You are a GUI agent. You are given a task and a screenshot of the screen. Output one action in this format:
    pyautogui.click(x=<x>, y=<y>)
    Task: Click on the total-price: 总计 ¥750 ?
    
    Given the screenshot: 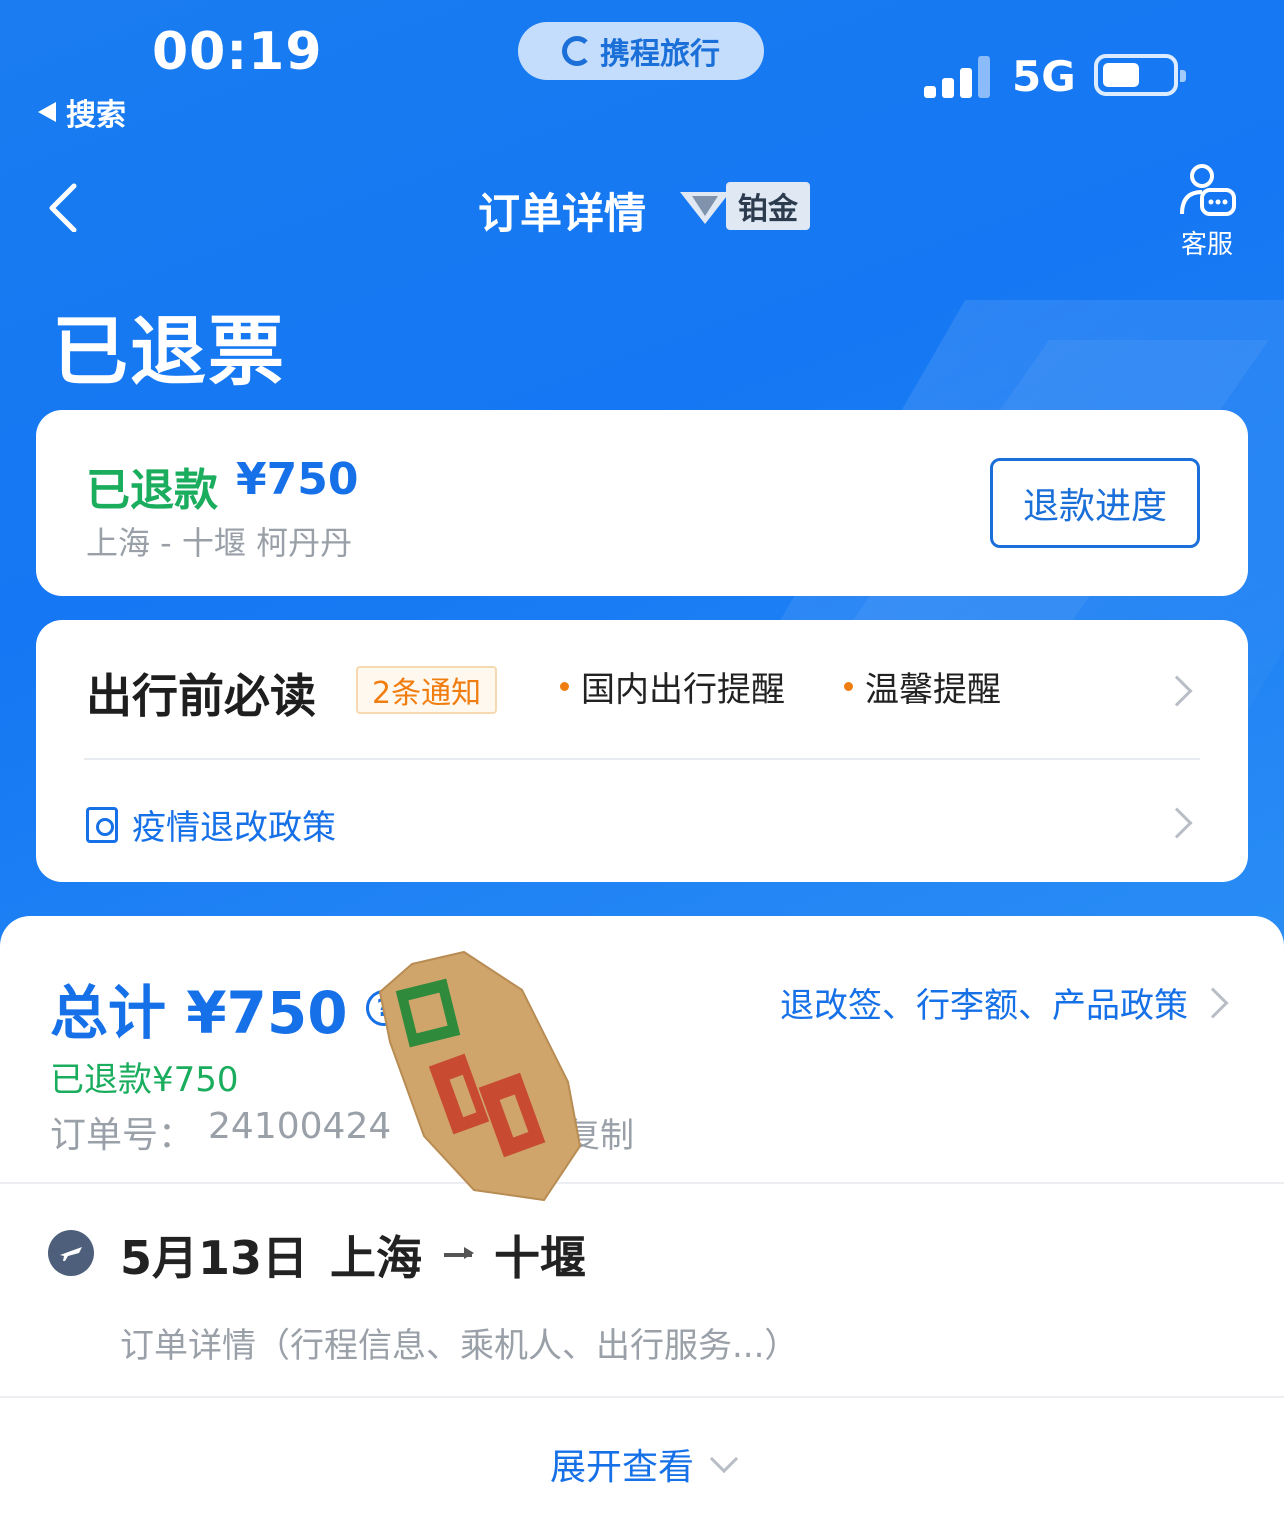 What is the action you would take?
    pyautogui.click(x=226, y=1008)
    